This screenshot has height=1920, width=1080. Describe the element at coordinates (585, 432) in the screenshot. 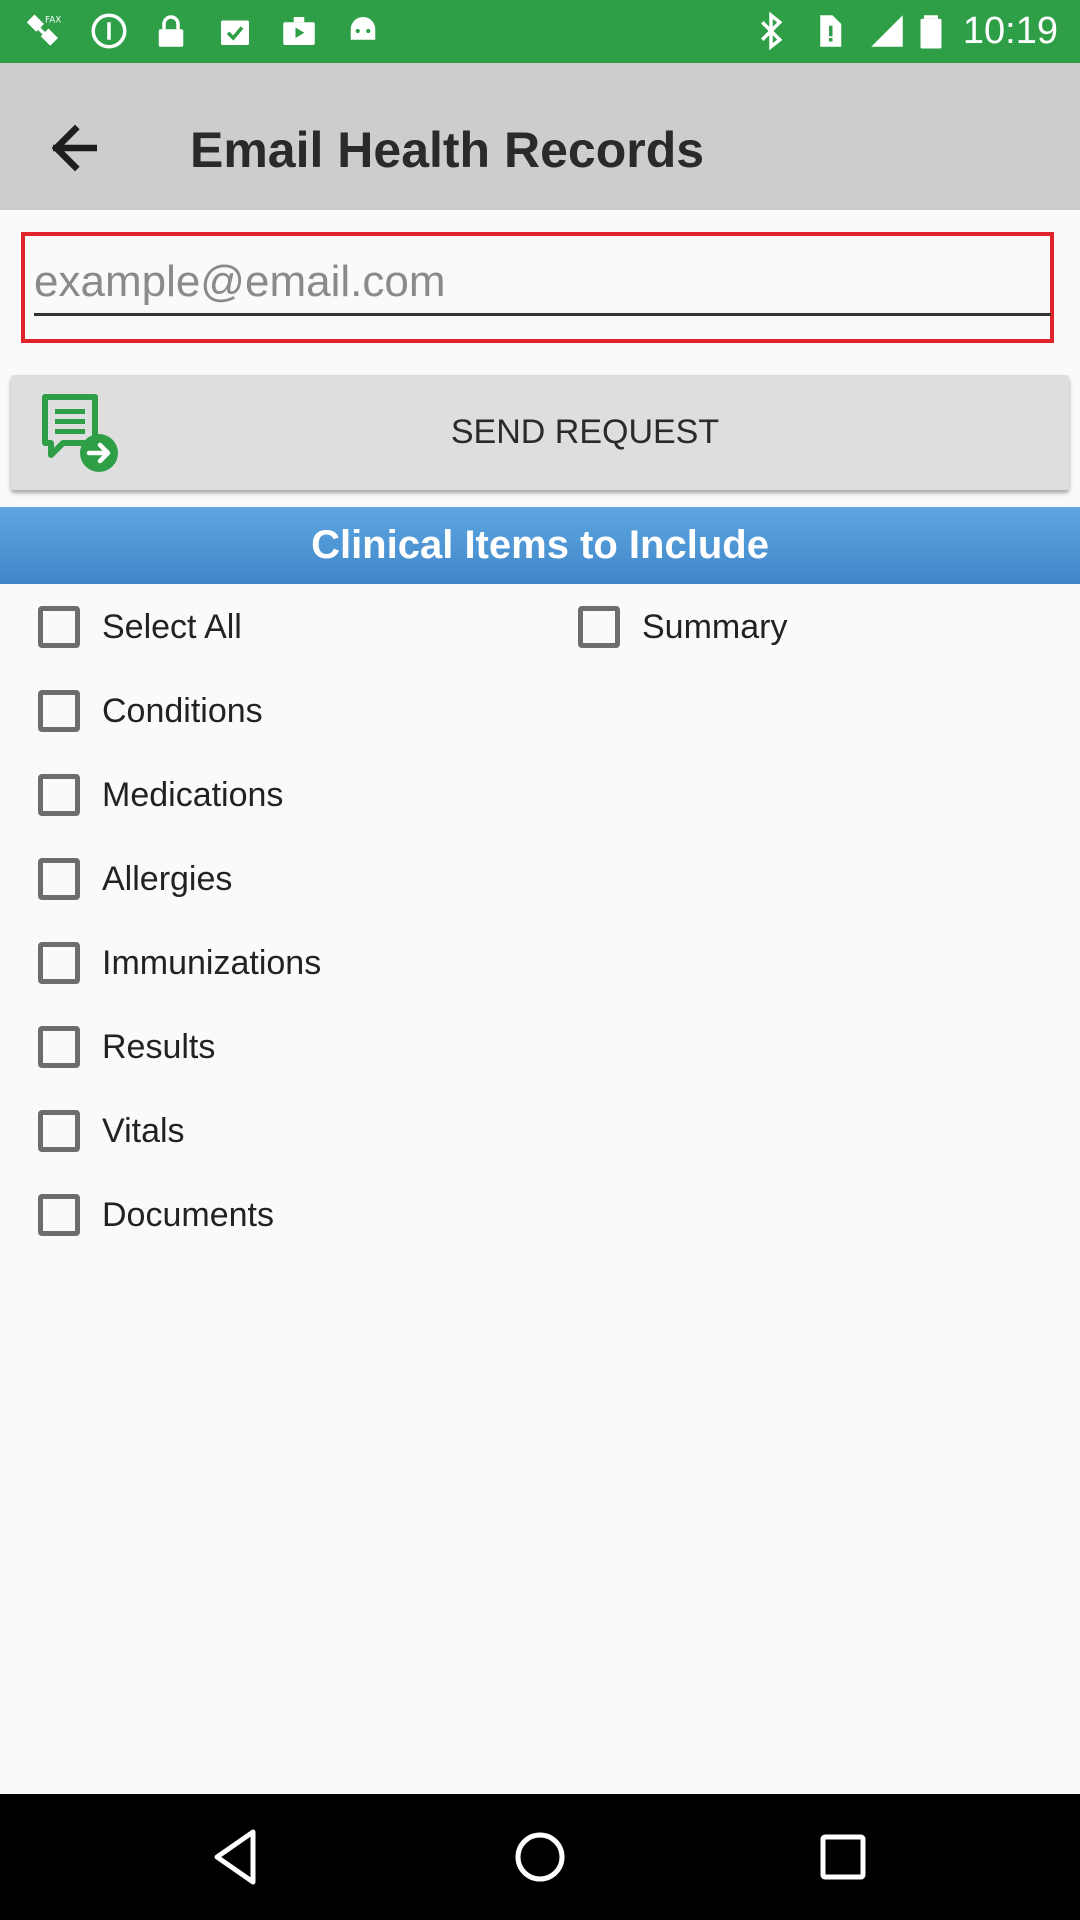

I see `send-request-label: SEND REQUEST` at that location.